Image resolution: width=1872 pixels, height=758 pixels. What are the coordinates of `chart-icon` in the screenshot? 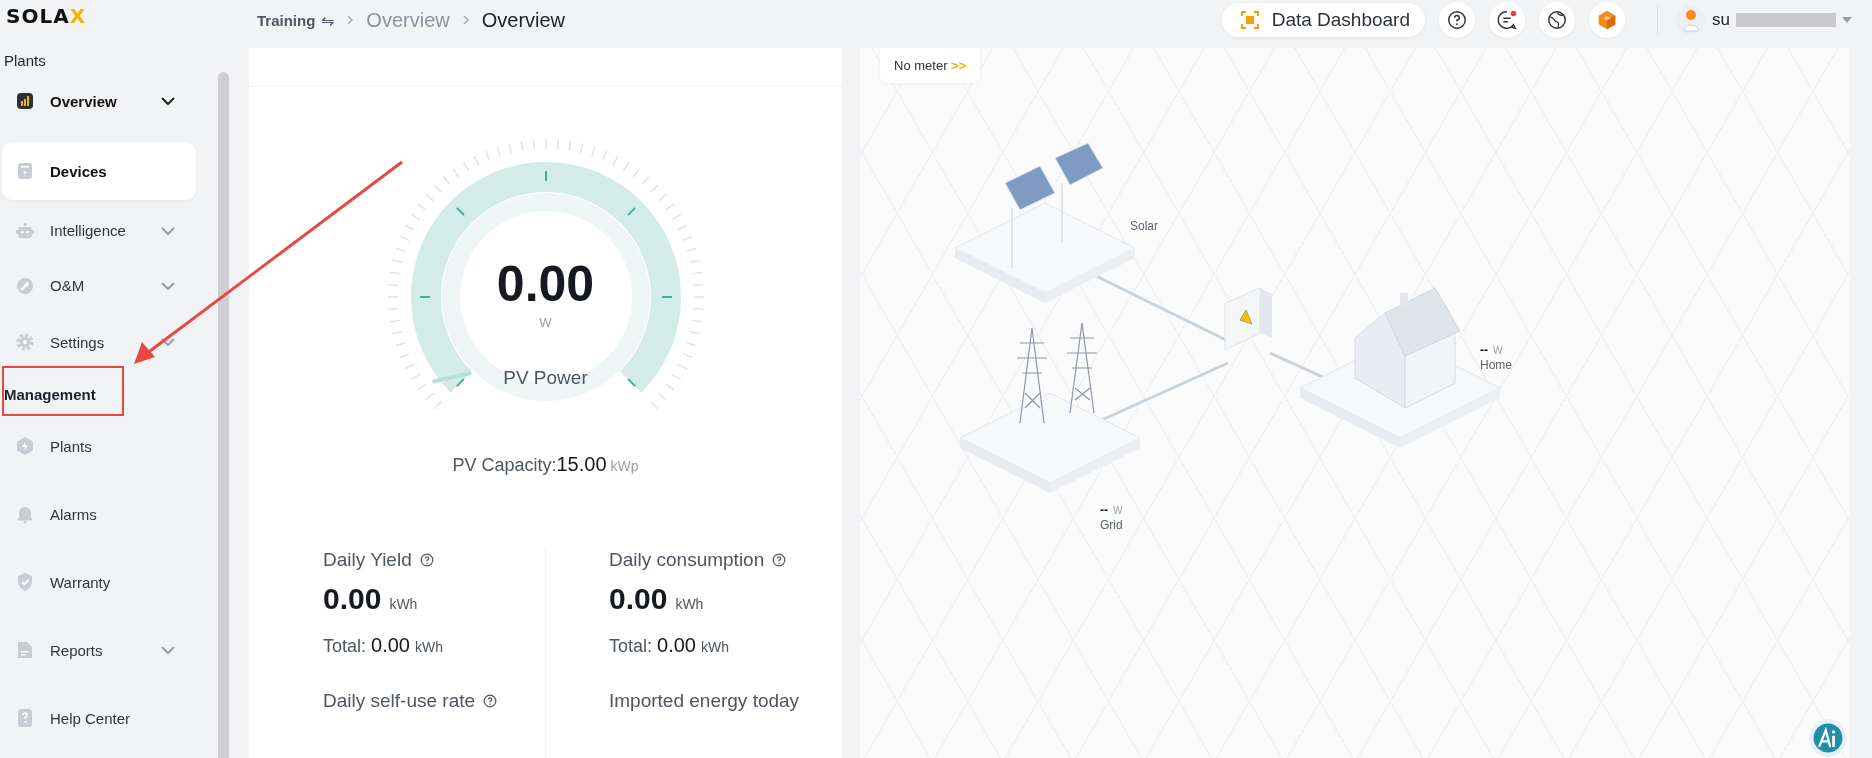 It's located at (25, 101).